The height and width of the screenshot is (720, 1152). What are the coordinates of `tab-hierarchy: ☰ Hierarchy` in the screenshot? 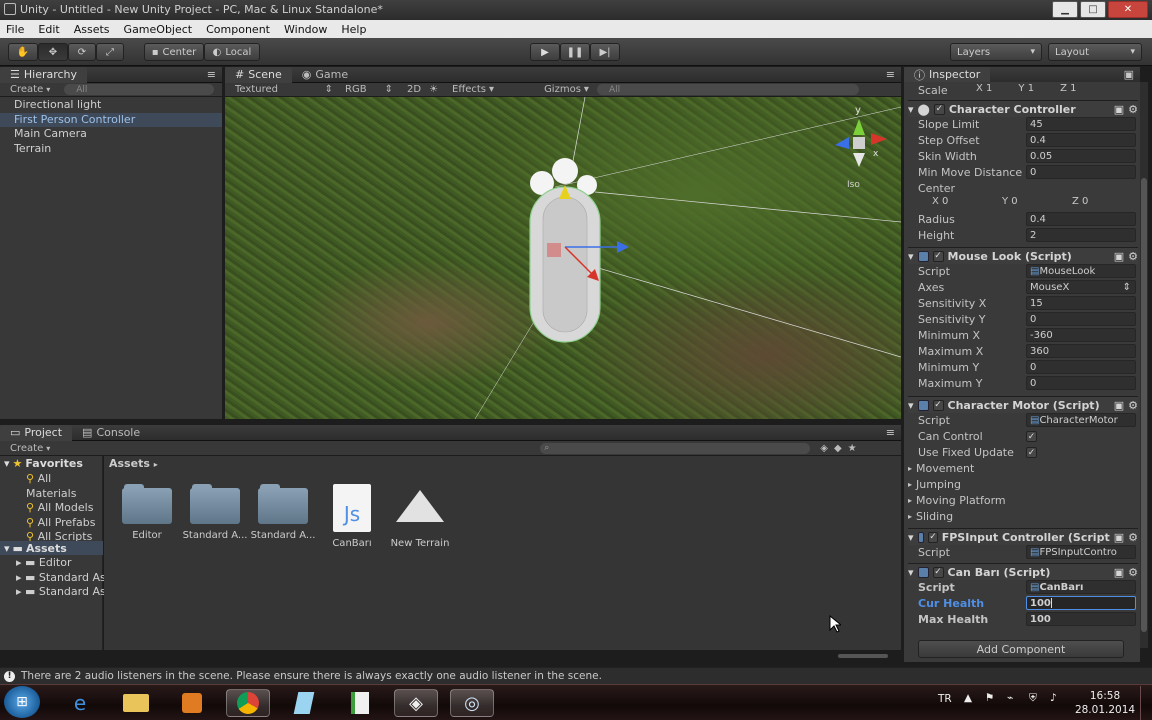 It's located at (44, 74).